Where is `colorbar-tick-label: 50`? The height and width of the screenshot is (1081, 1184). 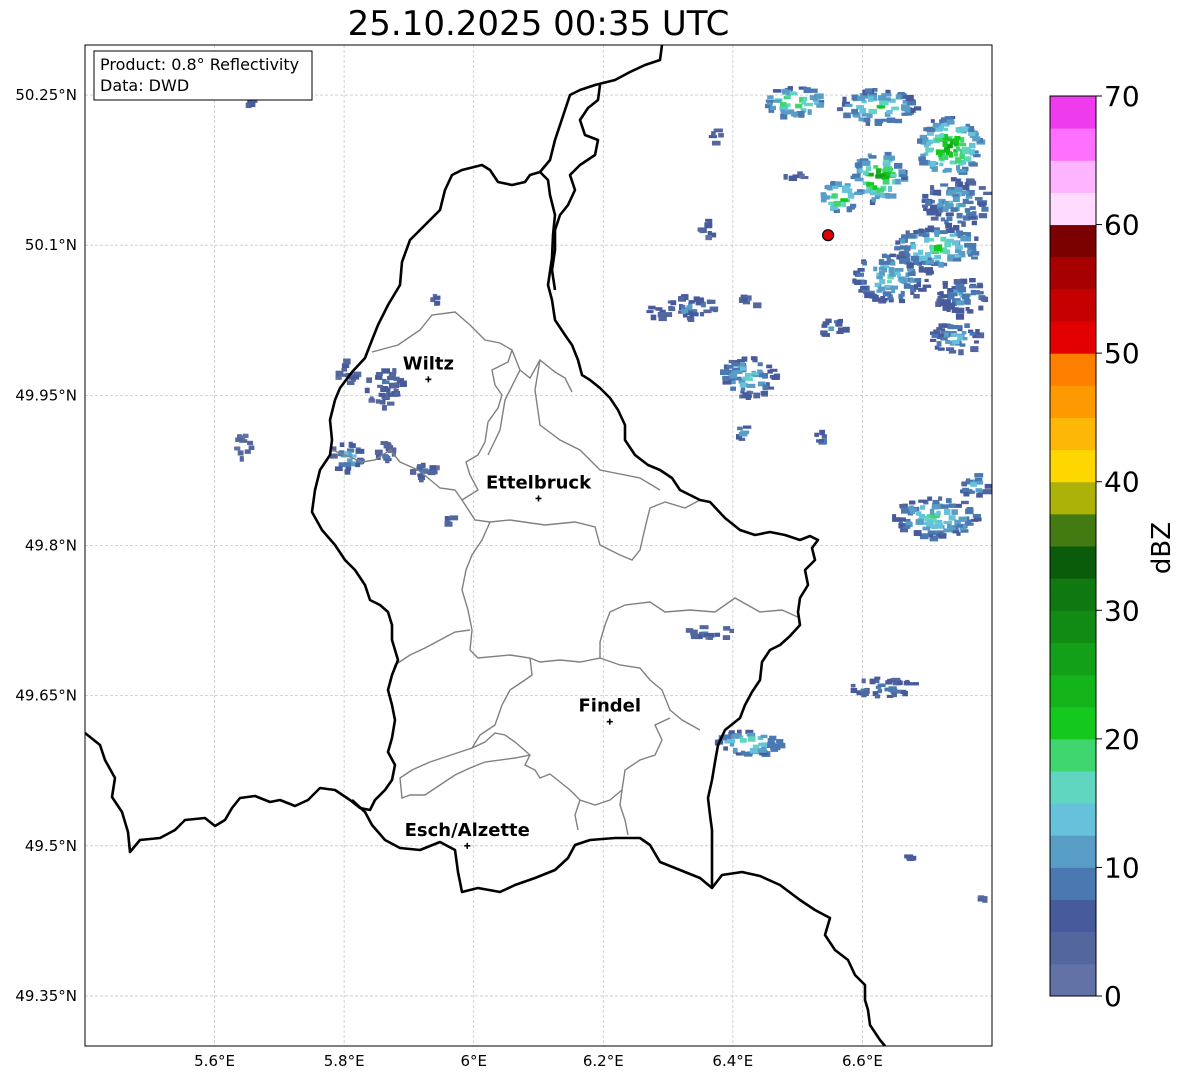 colorbar-tick-label: 50 is located at coordinates (1122, 353).